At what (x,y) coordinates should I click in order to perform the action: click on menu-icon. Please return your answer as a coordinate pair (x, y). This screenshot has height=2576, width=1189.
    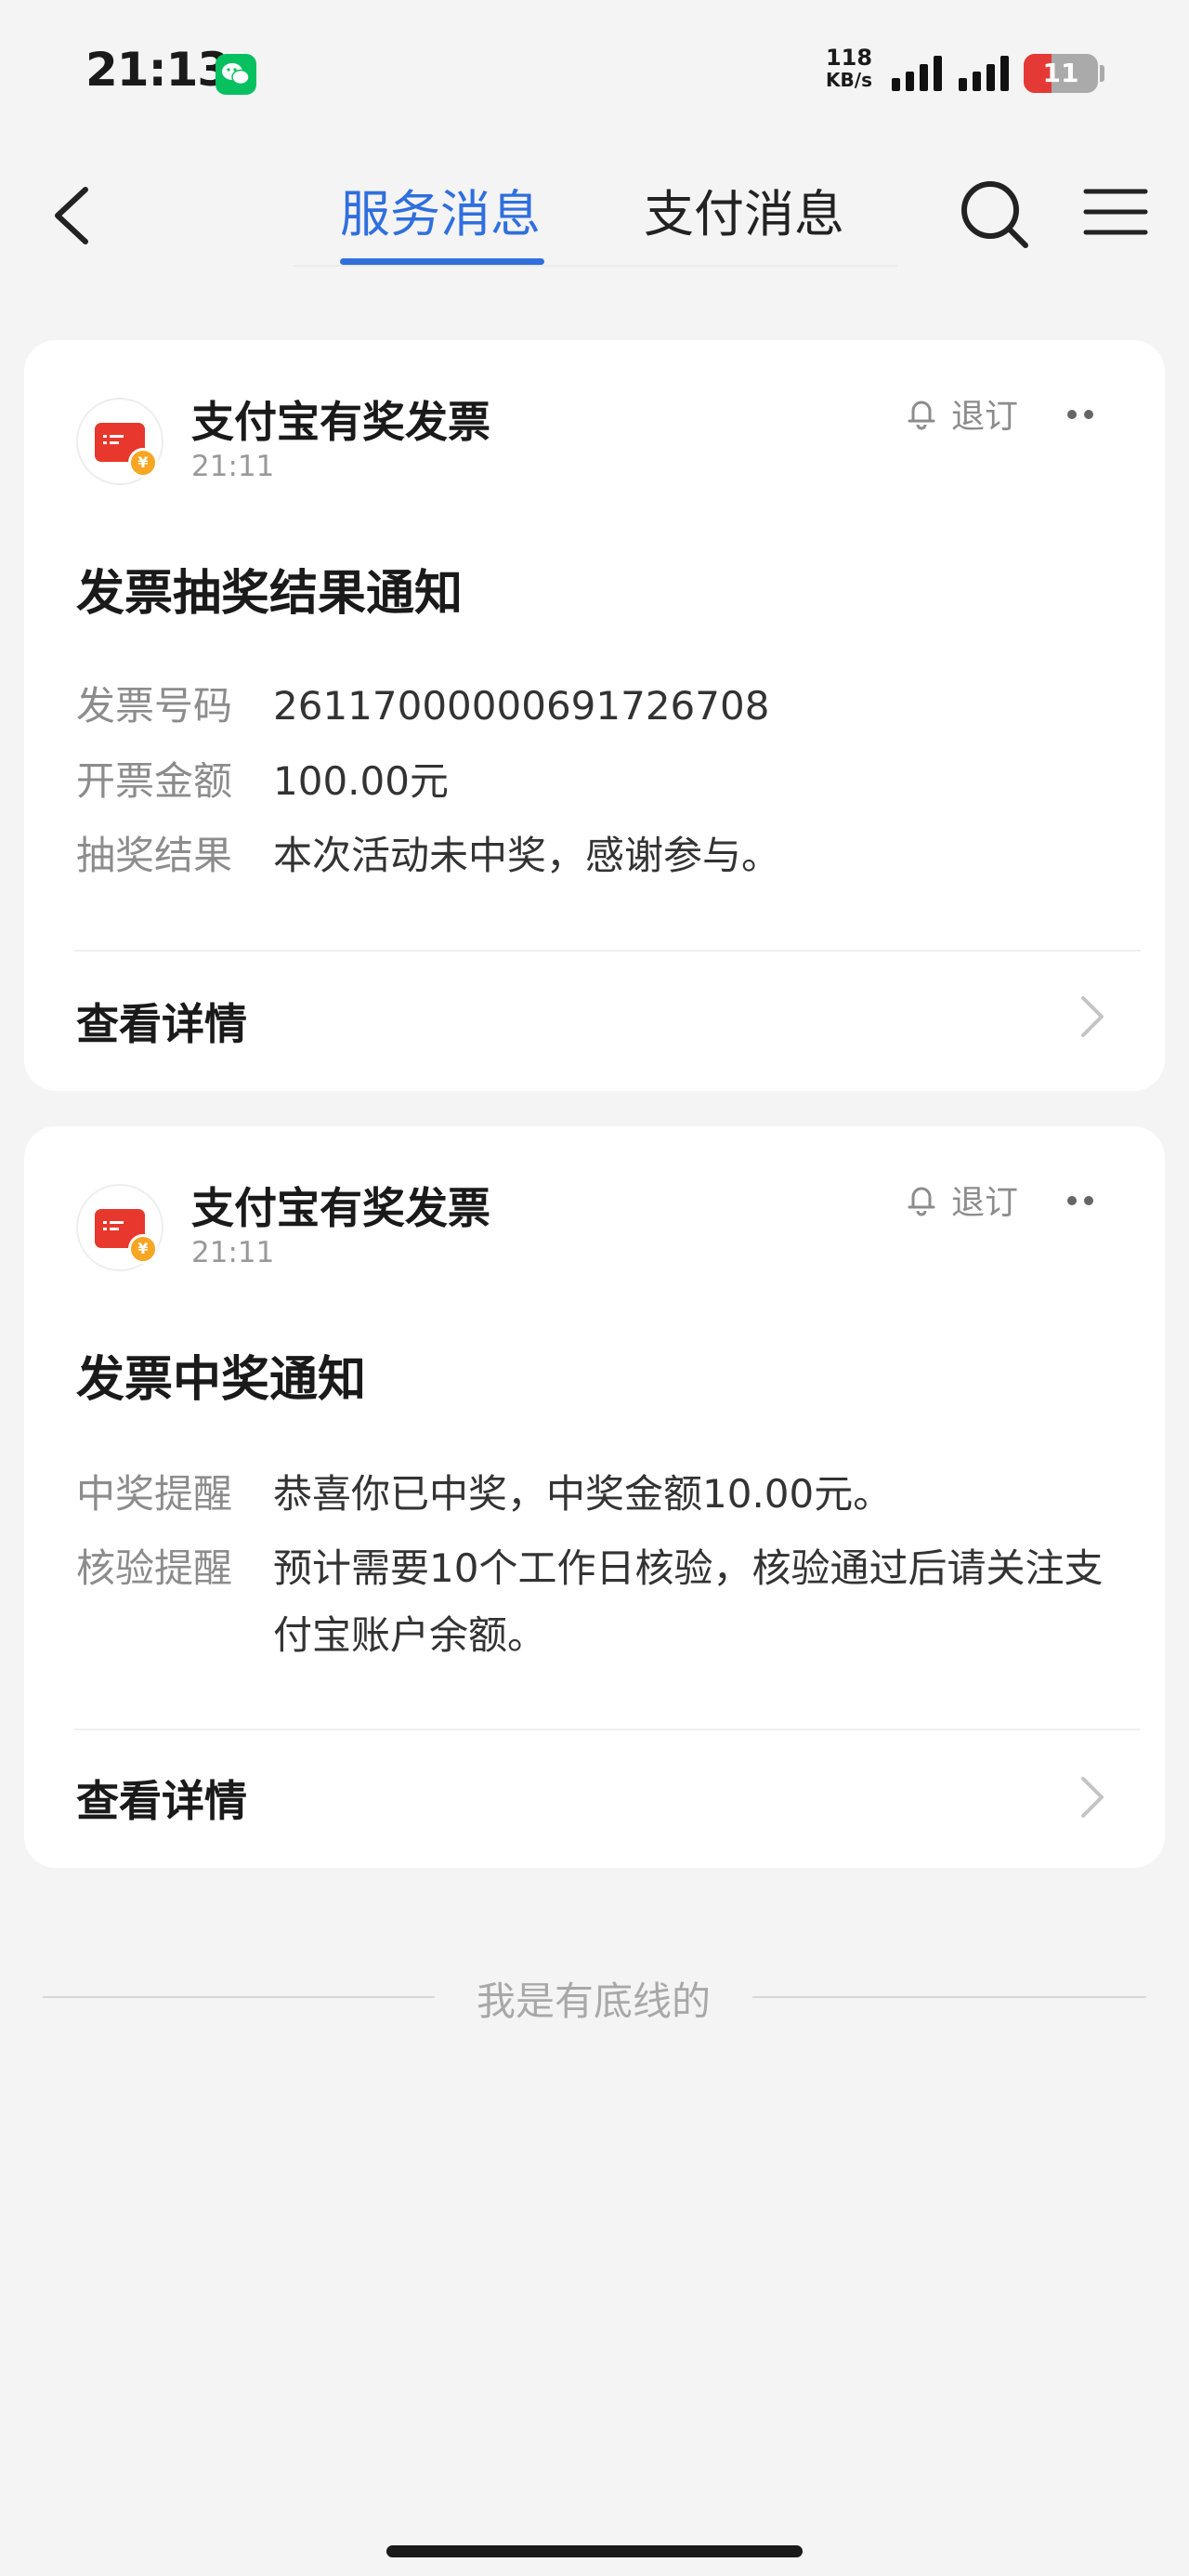
    Looking at the image, I should click on (1115, 212).